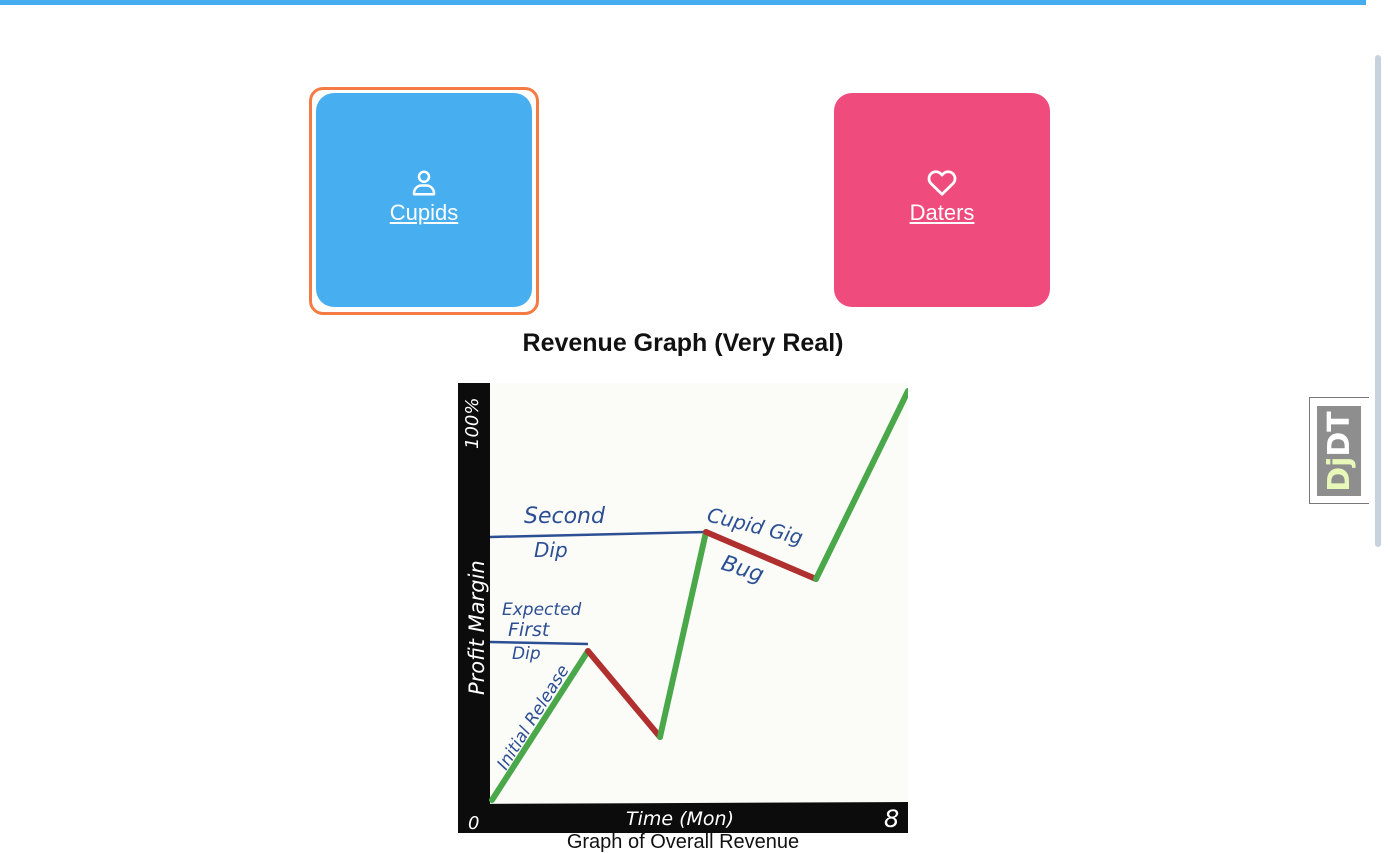  What do you see at coordinates (473, 823) in the screenshot?
I see `y-min-label: 0` at bounding box center [473, 823].